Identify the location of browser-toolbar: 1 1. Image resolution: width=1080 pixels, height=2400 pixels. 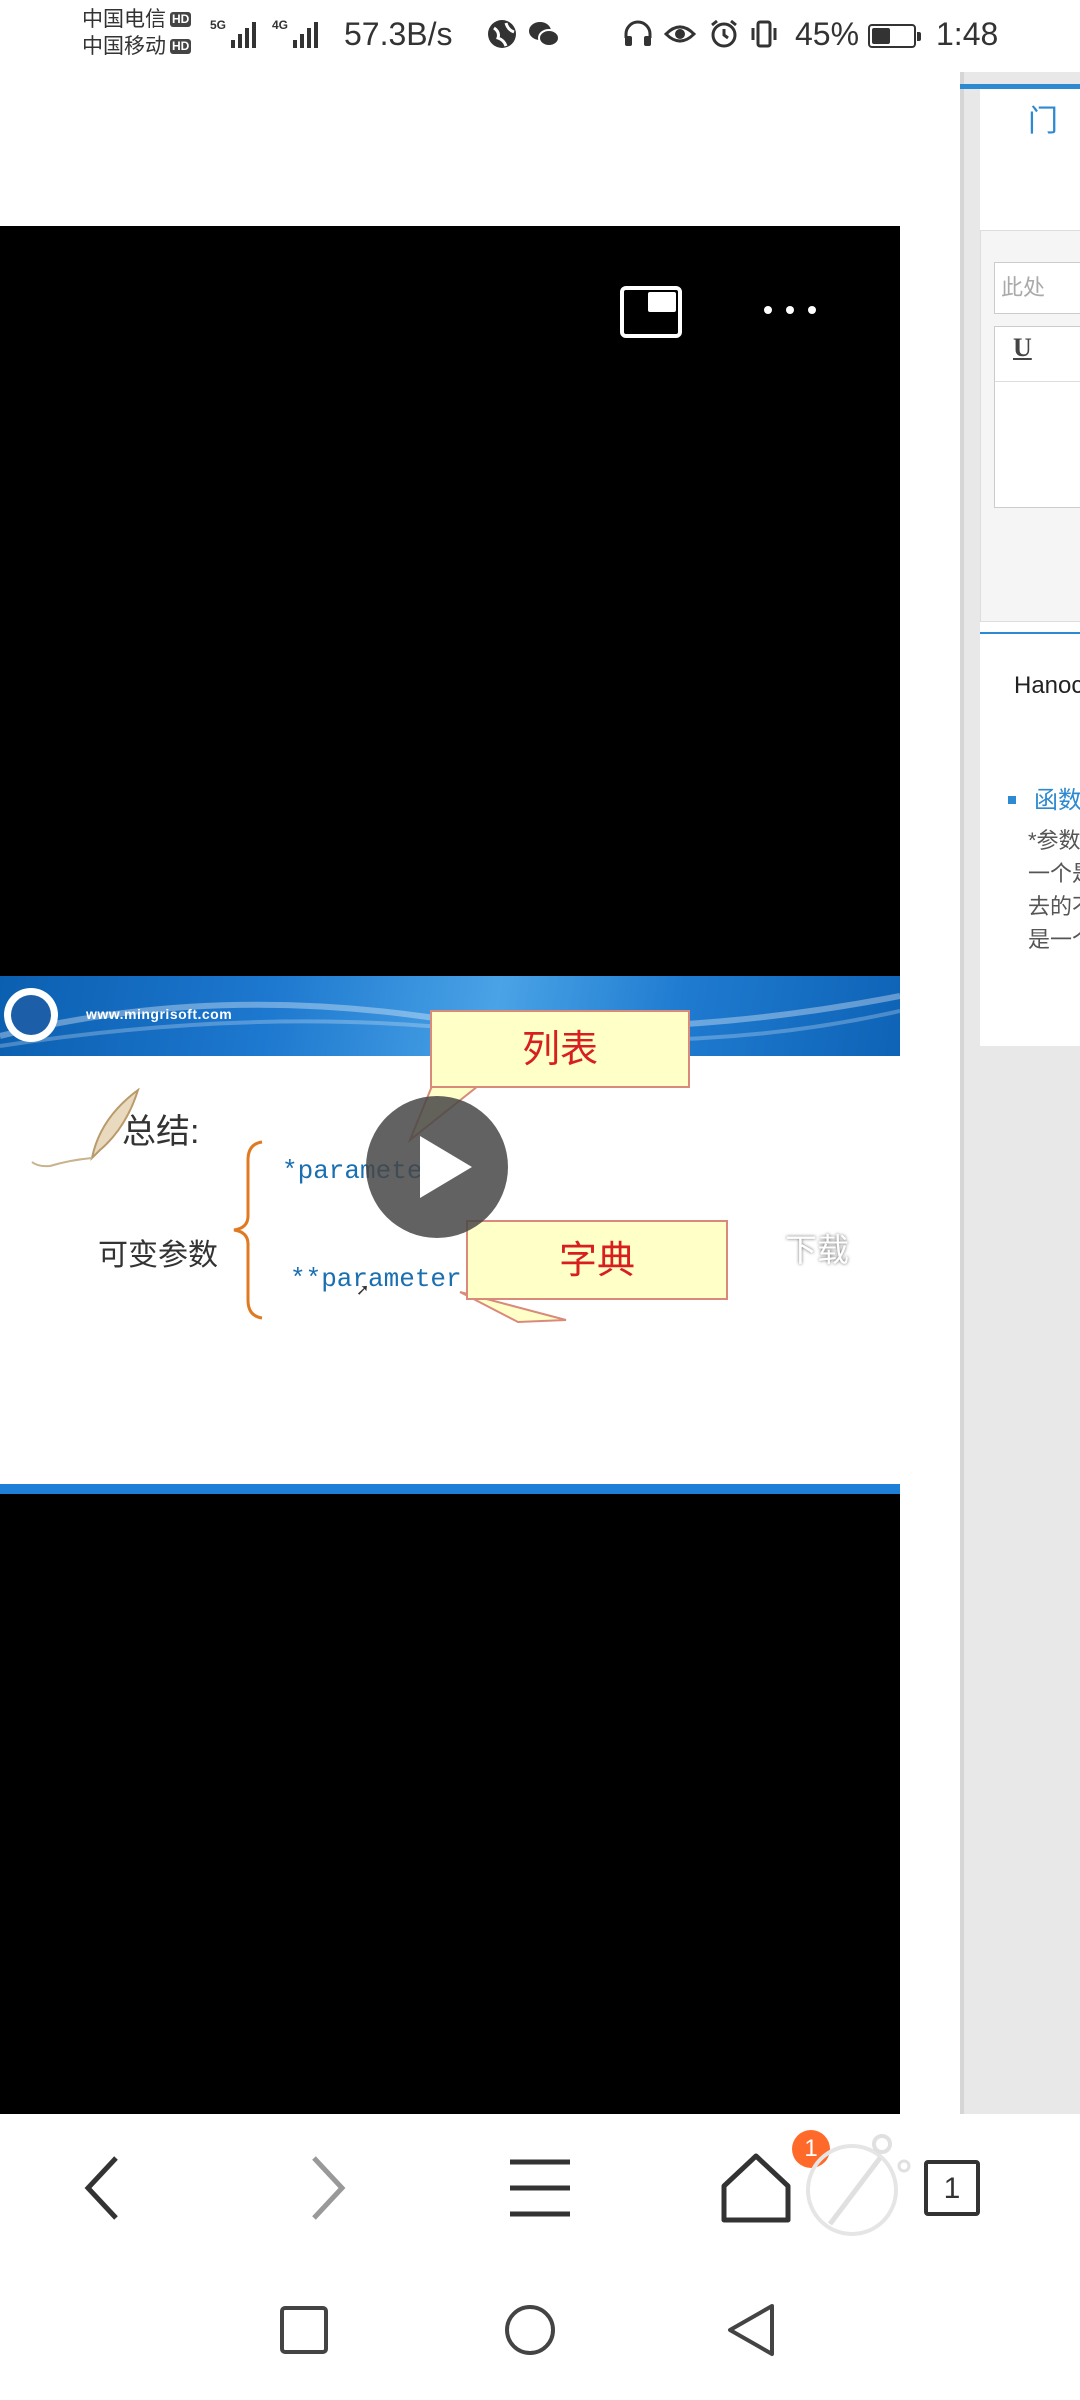
(540, 2198).